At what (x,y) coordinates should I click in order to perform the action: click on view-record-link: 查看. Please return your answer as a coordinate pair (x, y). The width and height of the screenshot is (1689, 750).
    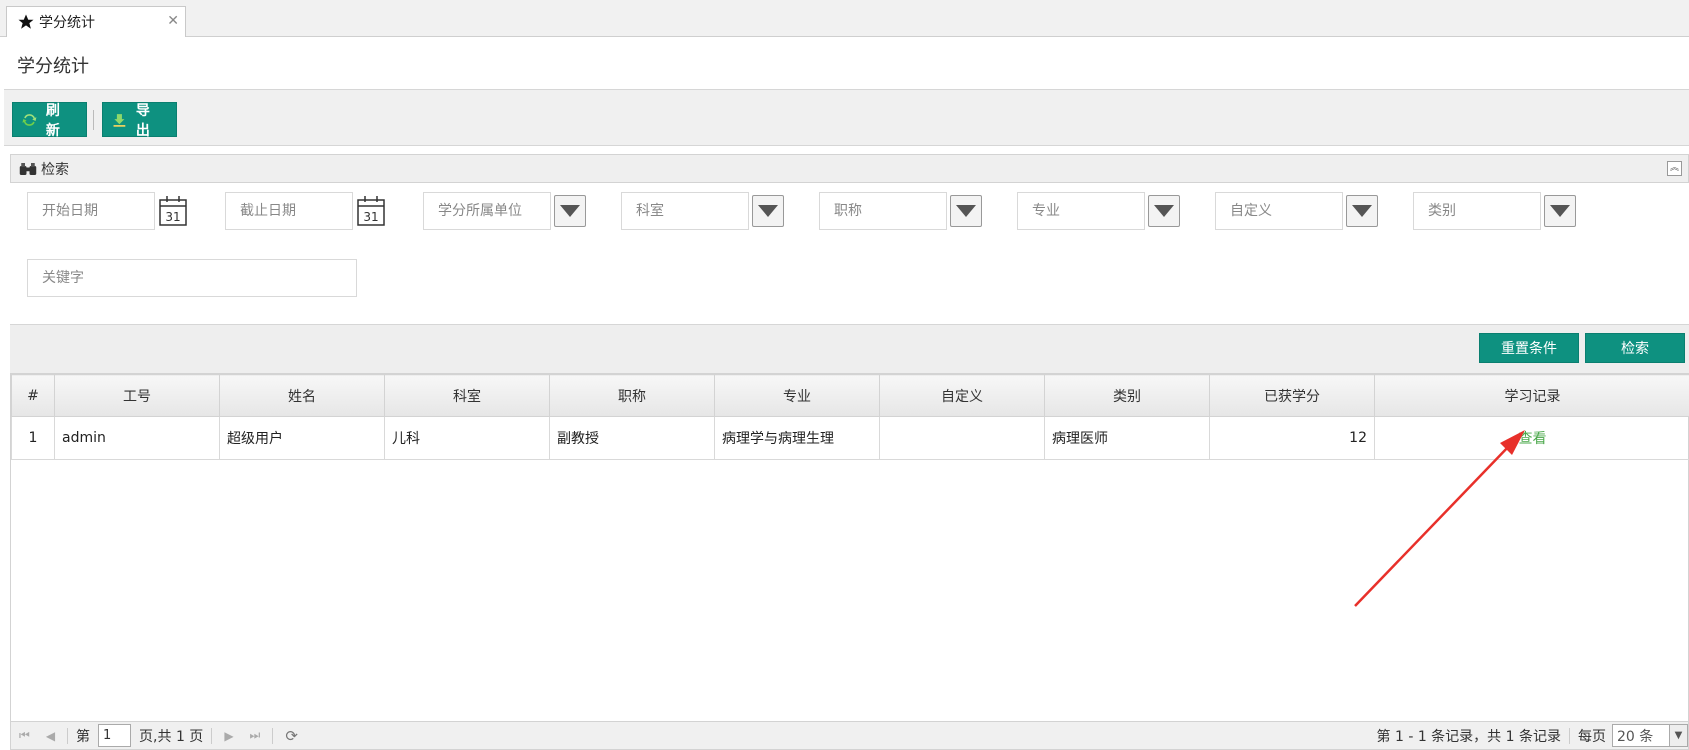
    Looking at the image, I should click on (1533, 439).